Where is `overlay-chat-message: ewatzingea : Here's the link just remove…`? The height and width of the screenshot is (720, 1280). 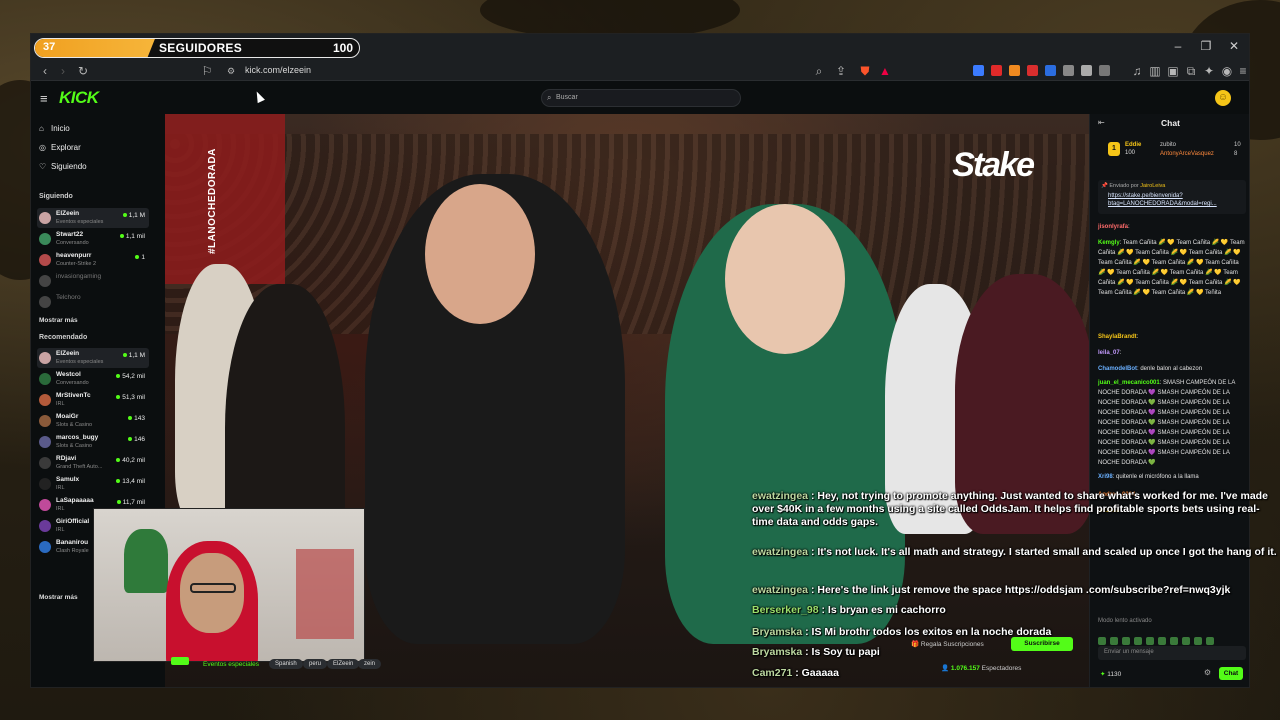 overlay-chat-message: ewatzingea : Here's the link just remove… is located at coordinates (1016, 590).